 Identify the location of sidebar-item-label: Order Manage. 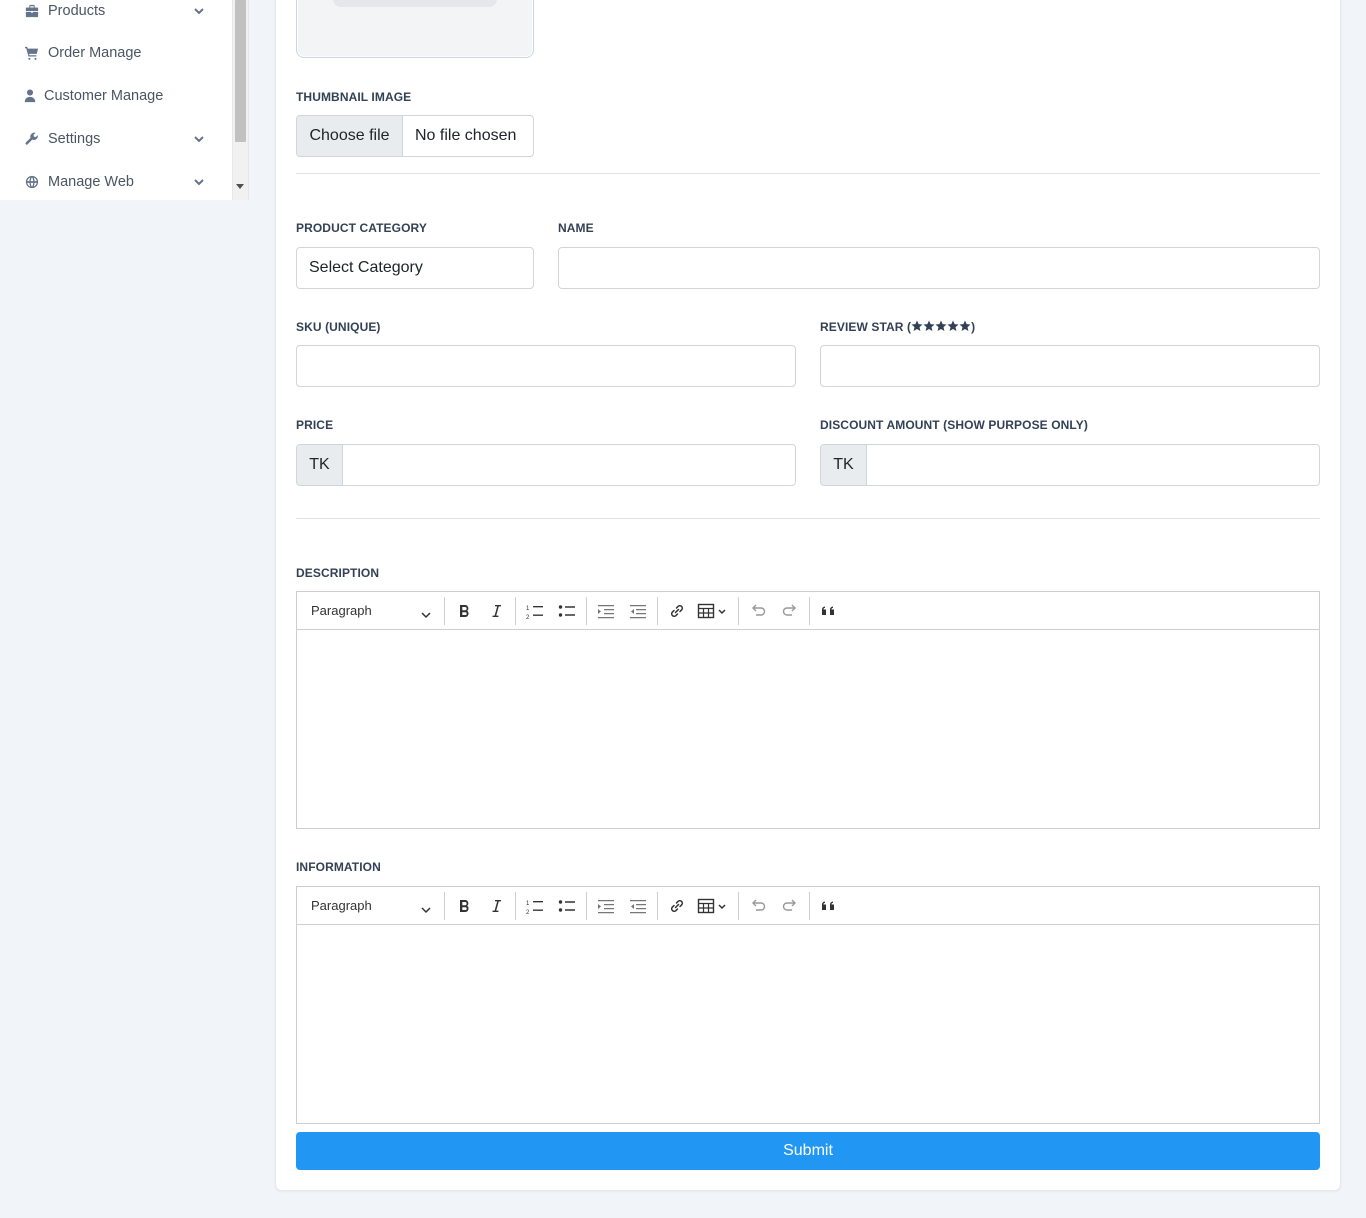
(95, 53).